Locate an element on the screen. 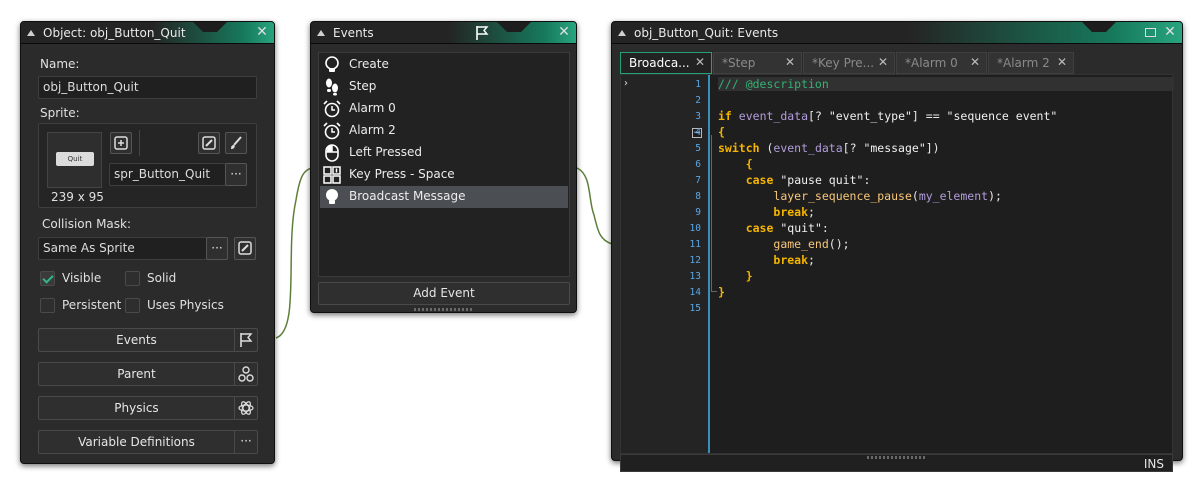  event-item-step: Step is located at coordinates (444, 87).